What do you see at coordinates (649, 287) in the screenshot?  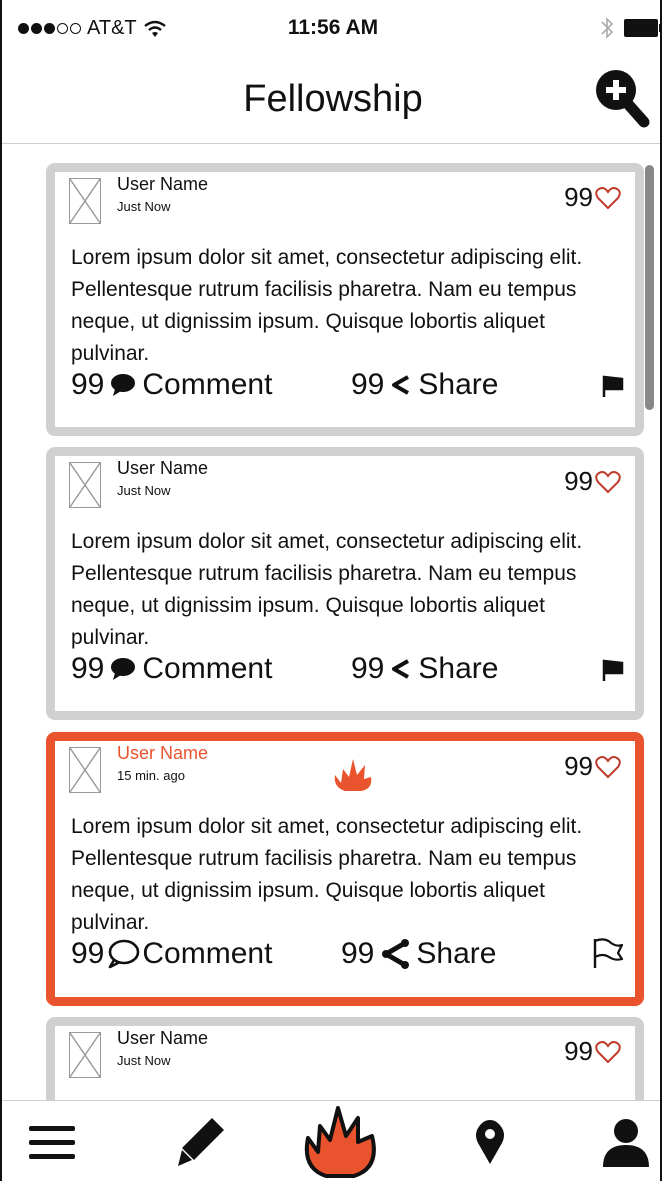 I see `scrollbar` at bounding box center [649, 287].